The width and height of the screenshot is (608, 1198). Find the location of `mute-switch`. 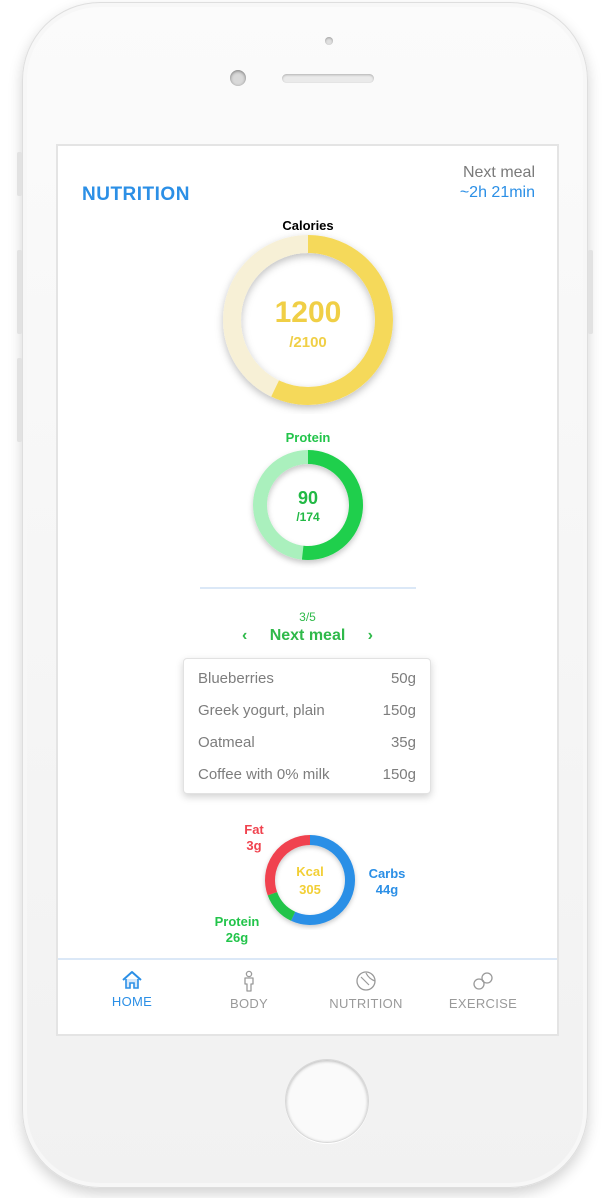

mute-switch is located at coordinates (19, 174).